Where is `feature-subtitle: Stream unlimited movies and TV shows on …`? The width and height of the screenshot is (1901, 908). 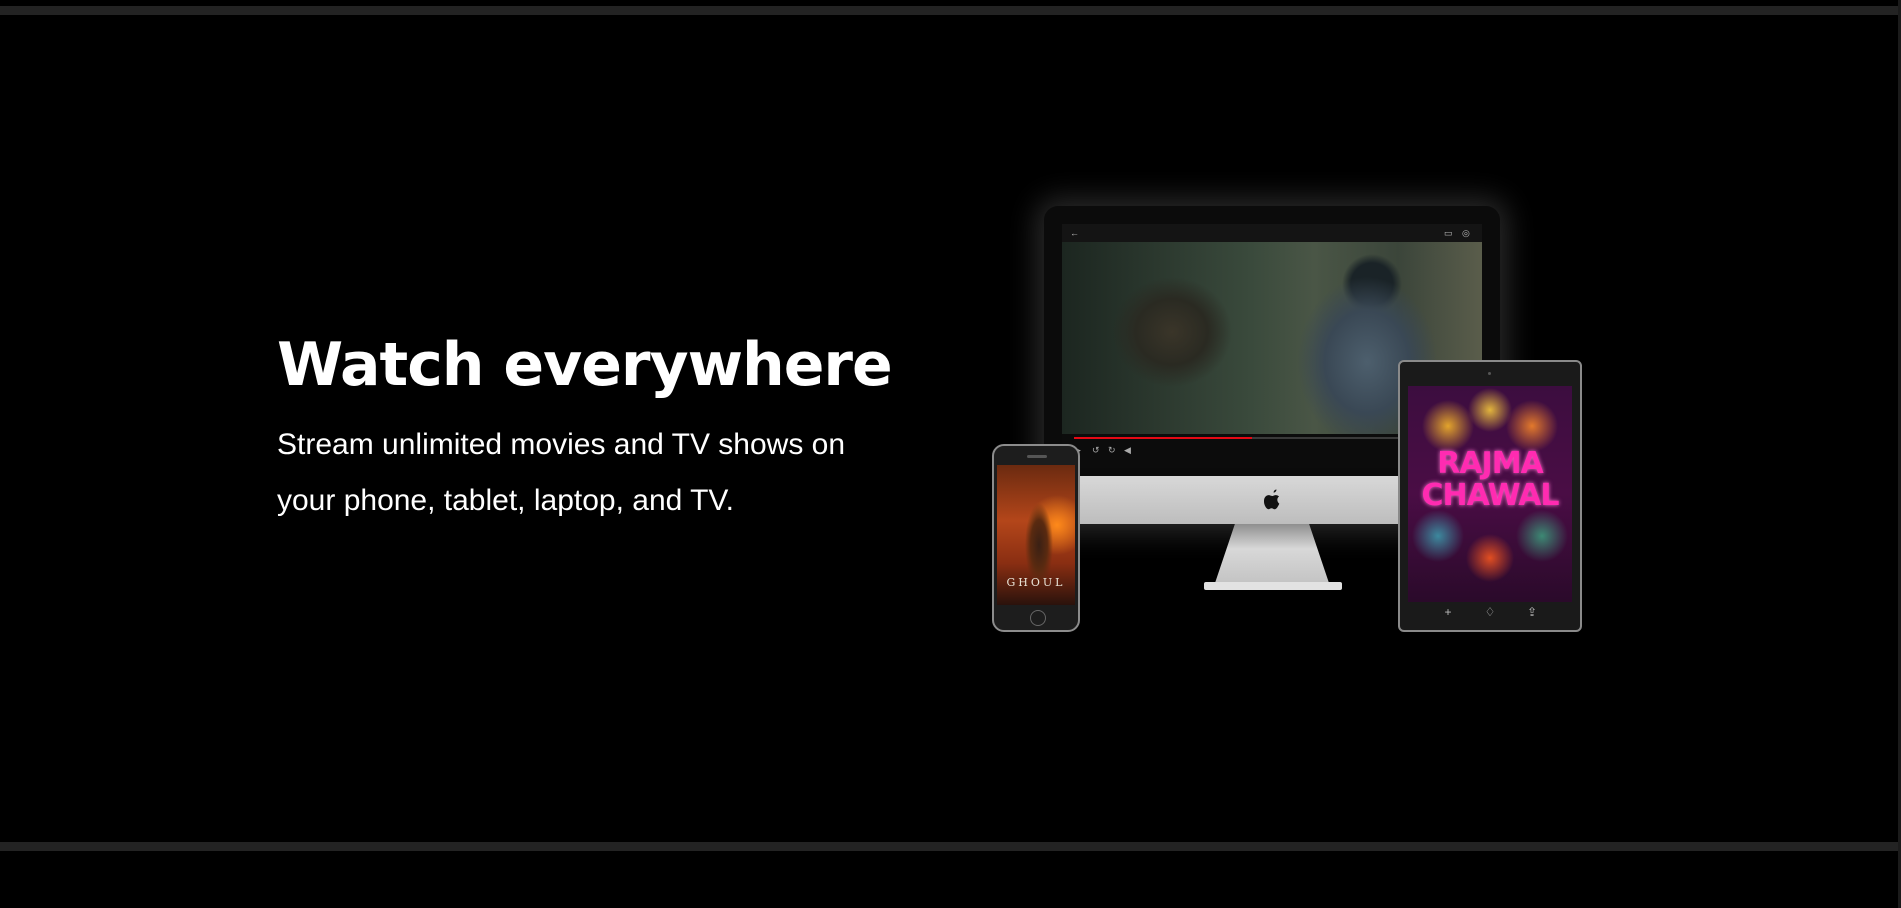 feature-subtitle: Stream unlimited movies and TV shows on … is located at coordinates (561, 472).